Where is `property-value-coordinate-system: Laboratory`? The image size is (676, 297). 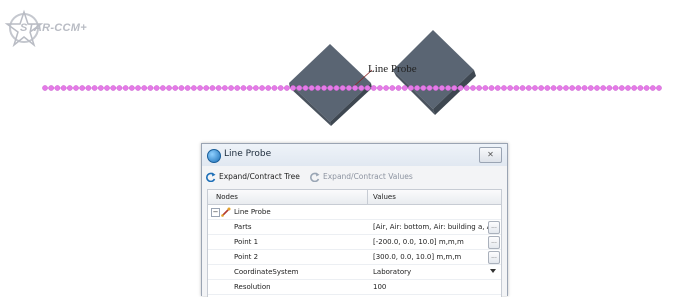
property-value-coordinate-system: Laboratory is located at coordinates (392, 272).